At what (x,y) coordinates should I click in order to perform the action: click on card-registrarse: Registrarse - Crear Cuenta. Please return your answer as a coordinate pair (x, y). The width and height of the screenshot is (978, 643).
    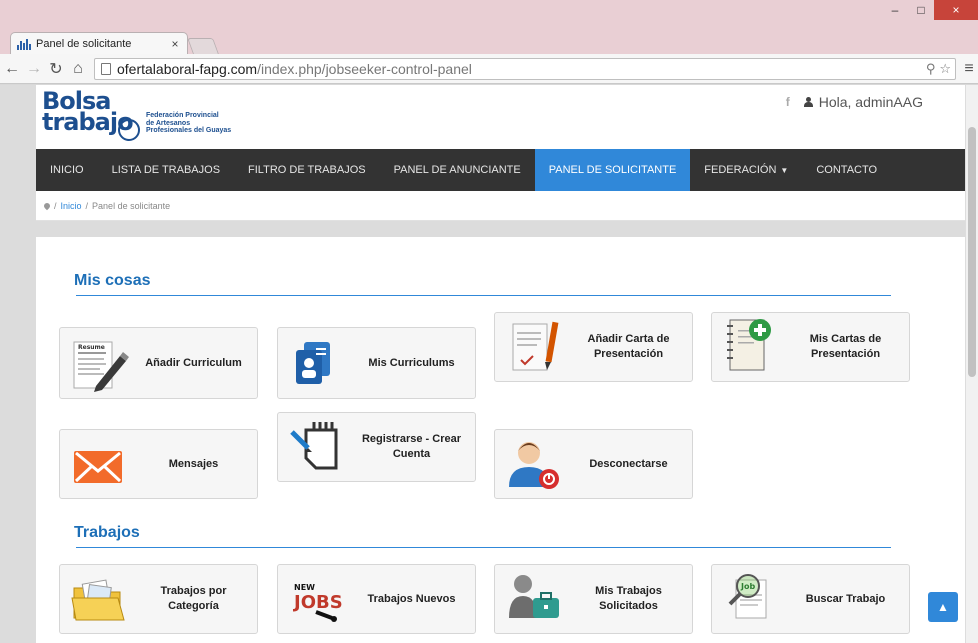
    Looking at the image, I should click on (376, 447).